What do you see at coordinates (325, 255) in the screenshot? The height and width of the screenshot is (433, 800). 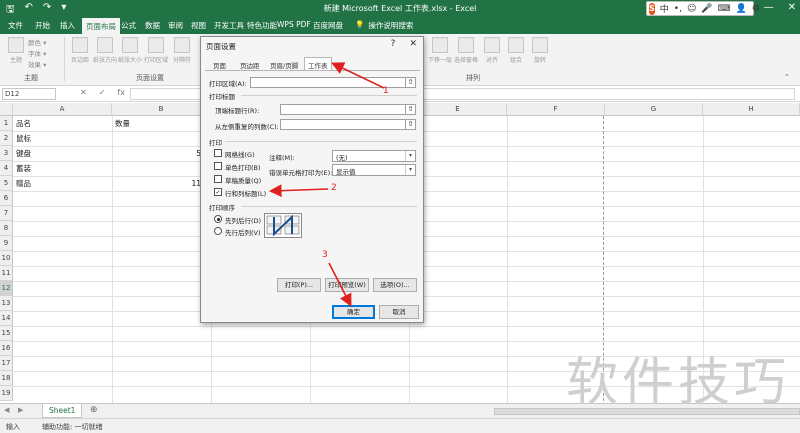 I see `annotation-label-3: 3` at bounding box center [325, 255].